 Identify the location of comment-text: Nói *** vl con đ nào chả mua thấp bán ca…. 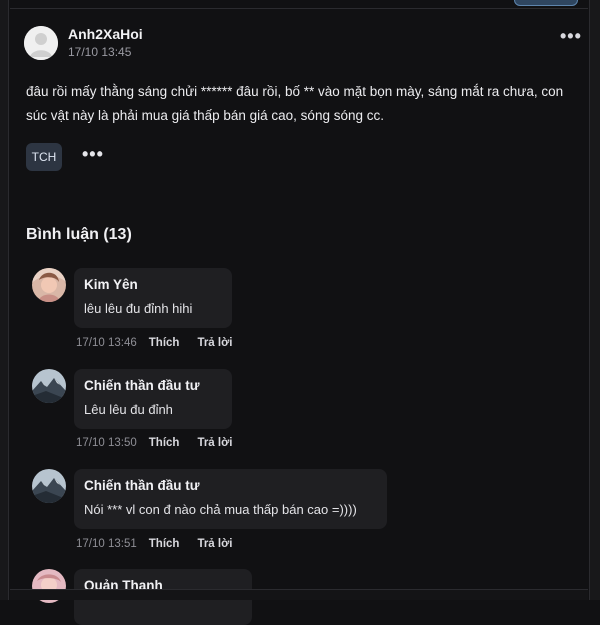
(220, 509).